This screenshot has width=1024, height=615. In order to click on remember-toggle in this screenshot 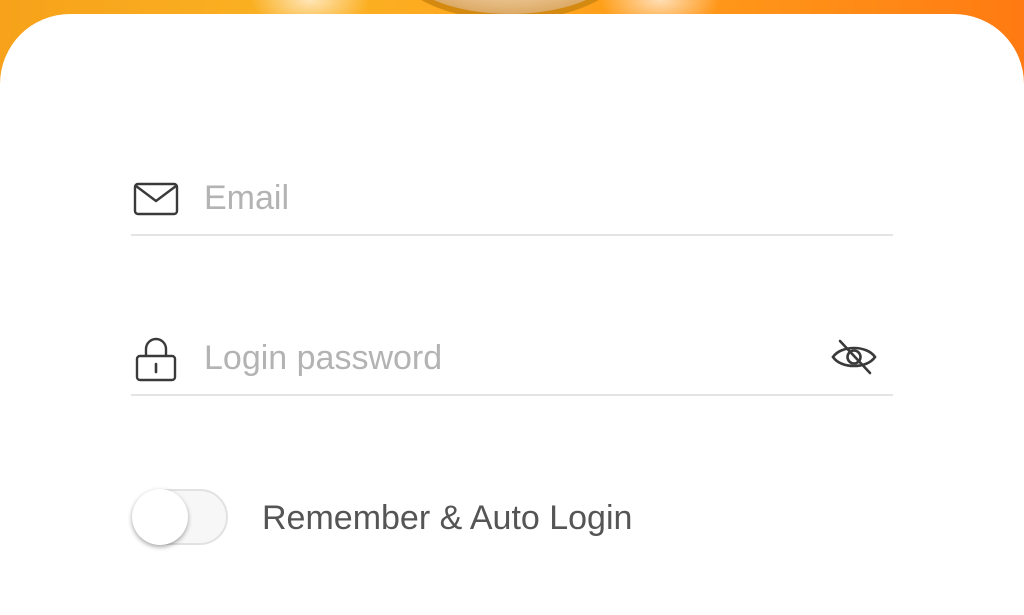, I will do `click(180, 517)`.